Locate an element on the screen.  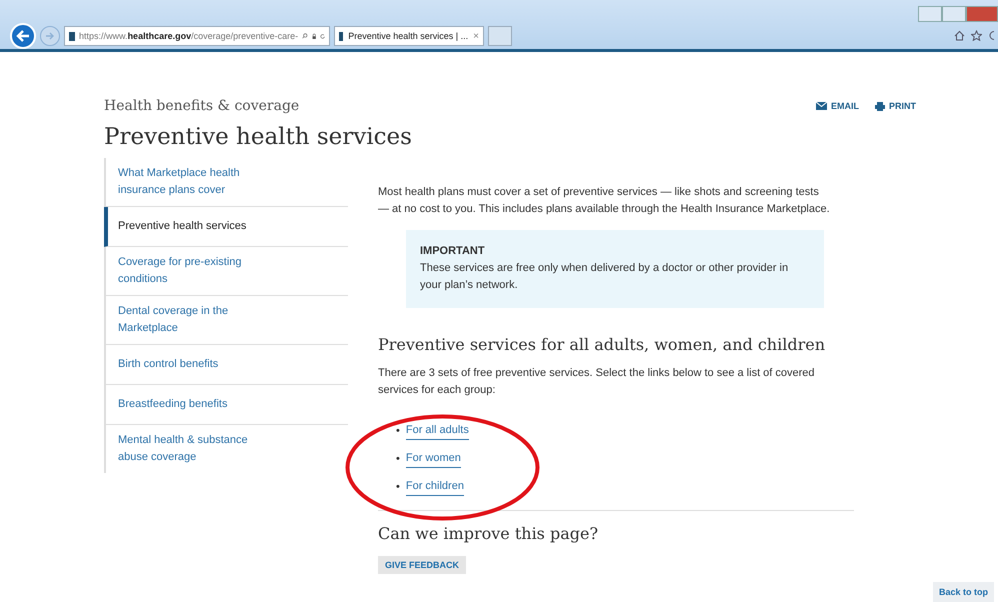
callout-text: These services are free only when delivered by a doctor or other provider in your plan’s network. is located at coordinates (604, 276).